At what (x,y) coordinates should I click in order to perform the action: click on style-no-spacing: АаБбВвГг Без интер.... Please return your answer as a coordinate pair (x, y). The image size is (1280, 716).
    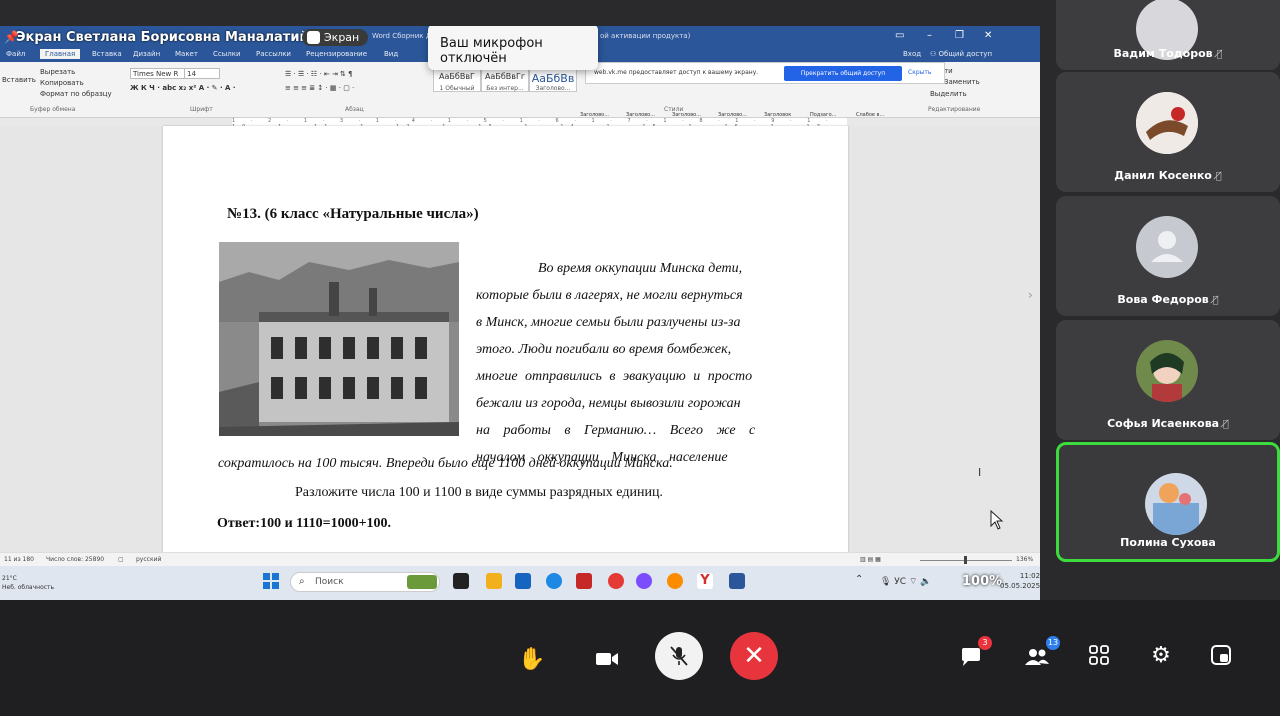
    Looking at the image, I should click on (505, 80).